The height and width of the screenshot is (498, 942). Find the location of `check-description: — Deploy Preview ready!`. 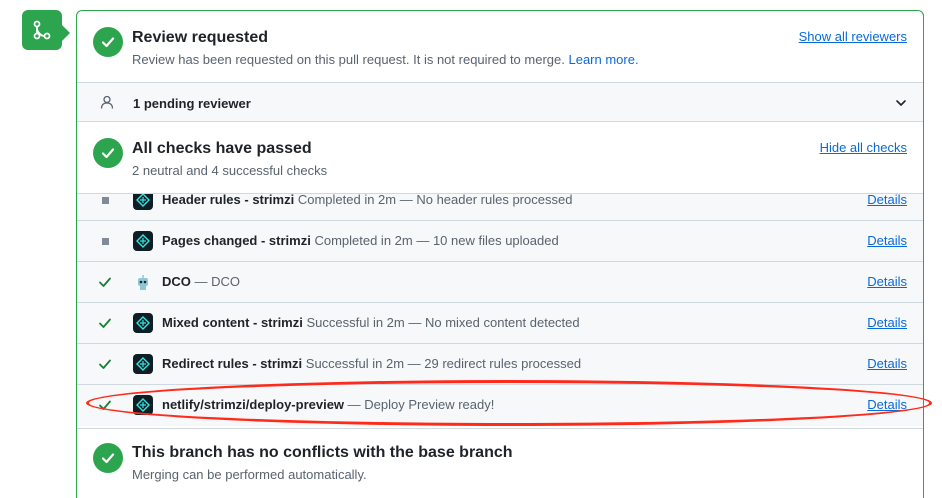

check-description: — Deploy Preview ready! is located at coordinates (421, 404).